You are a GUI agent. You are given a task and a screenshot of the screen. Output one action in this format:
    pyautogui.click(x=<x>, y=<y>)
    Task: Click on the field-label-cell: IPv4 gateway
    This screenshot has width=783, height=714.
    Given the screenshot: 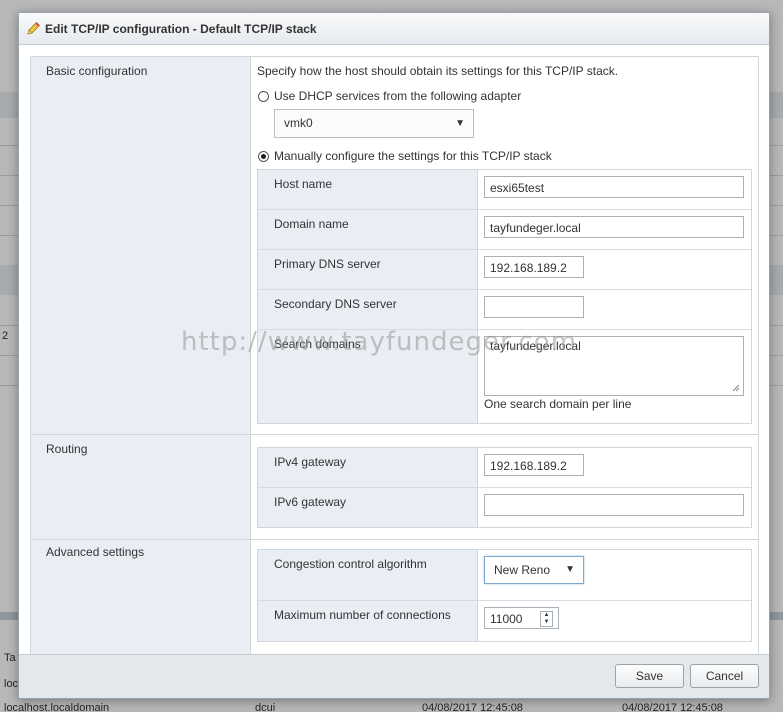 What is the action you would take?
    pyautogui.click(x=368, y=467)
    